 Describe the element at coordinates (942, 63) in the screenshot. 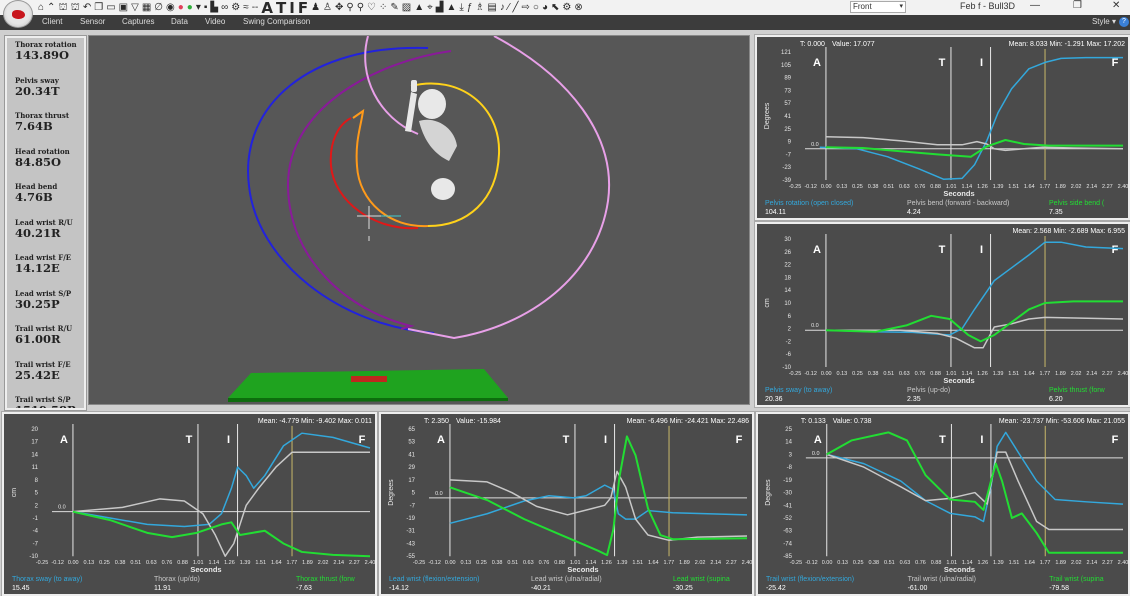

I see `marker-label-t: T` at that location.